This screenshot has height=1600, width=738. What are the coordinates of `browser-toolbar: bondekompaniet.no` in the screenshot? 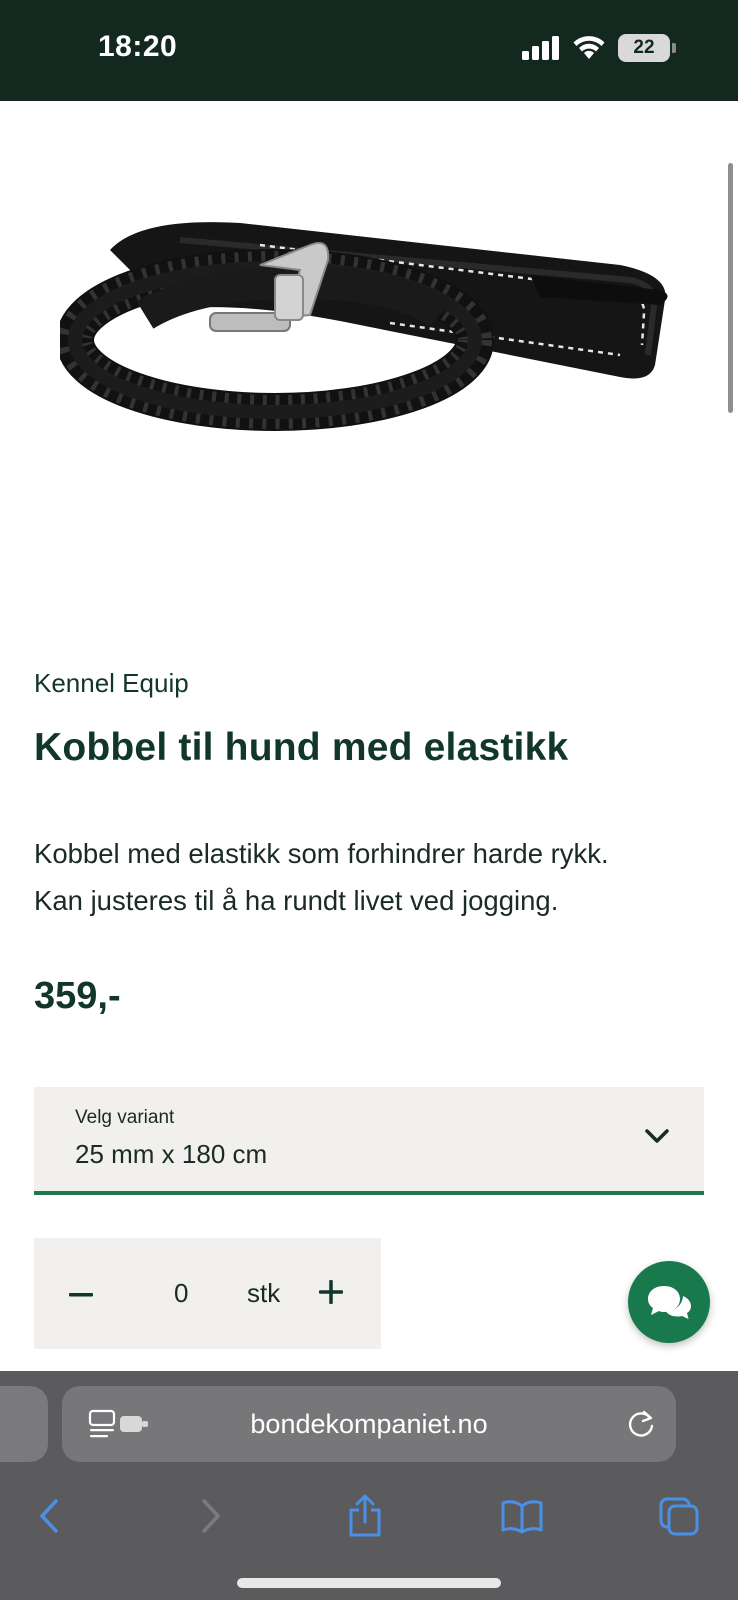 It's located at (369, 1485).